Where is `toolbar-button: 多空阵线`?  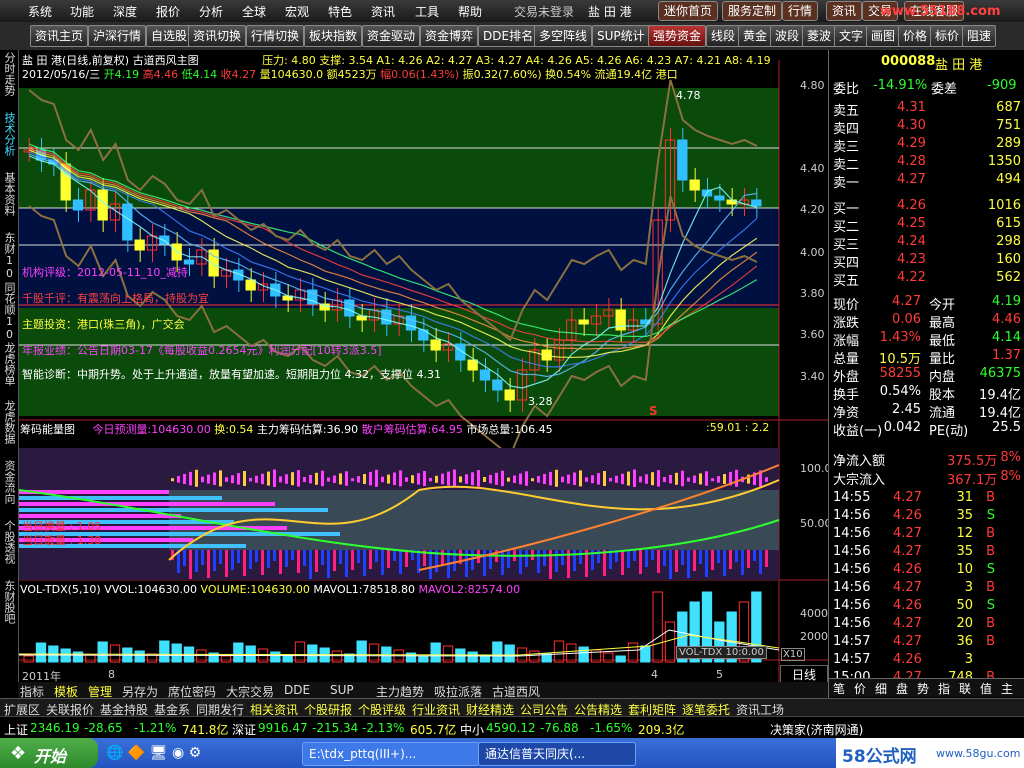
toolbar-button: 多空阵线 is located at coordinates (563, 36).